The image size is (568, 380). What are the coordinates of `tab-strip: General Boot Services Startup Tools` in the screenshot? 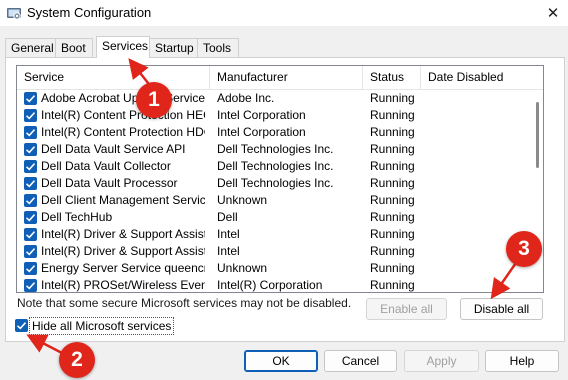 It's located at (284, 47).